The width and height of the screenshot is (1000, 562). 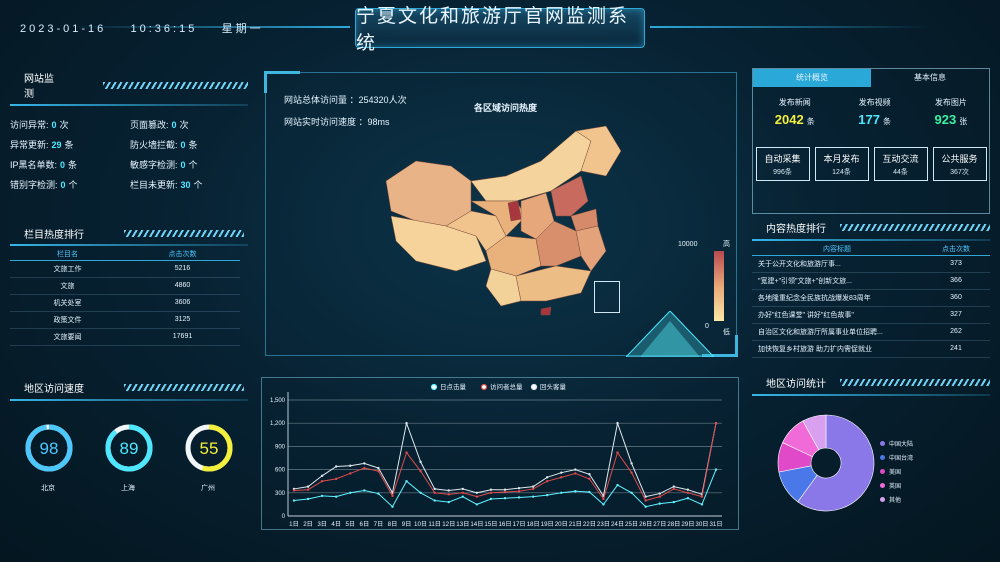 What do you see at coordinates (434, 387) in the screenshot?
I see `legend-marker` at bounding box center [434, 387].